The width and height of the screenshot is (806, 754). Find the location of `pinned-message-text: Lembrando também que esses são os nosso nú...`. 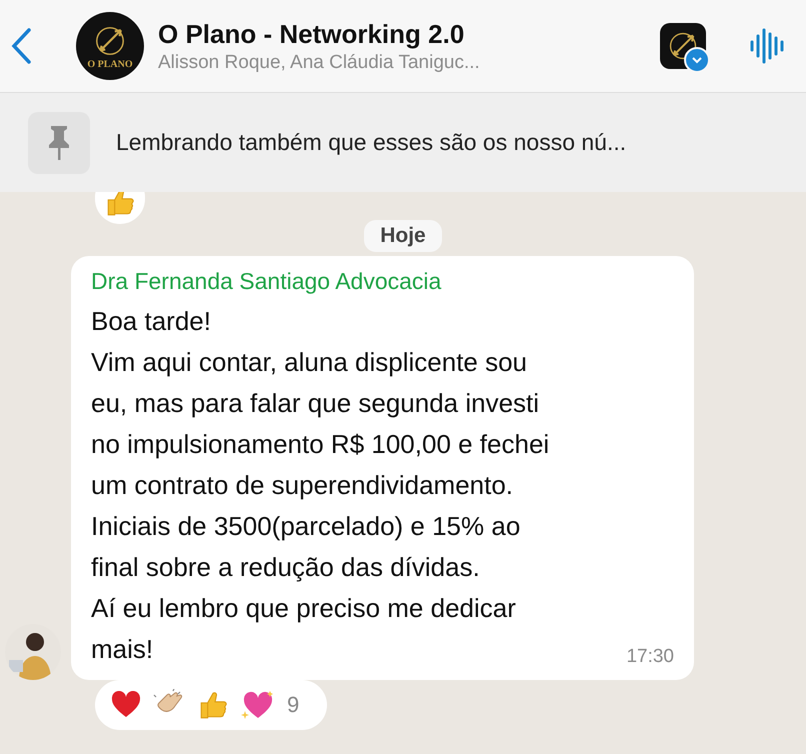

pinned-message-text: Lembrando também que esses são os nosso nú... is located at coordinates (371, 142).